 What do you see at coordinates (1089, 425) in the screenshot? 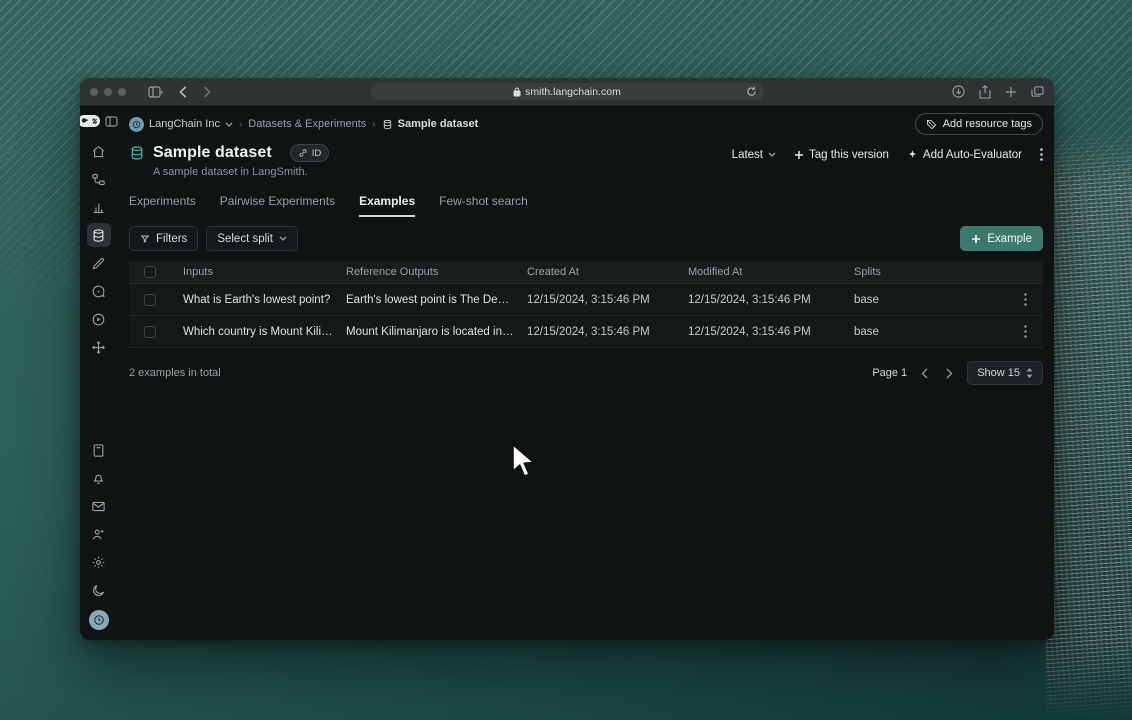
I see `background-pattern-right` at bounding box center [1089, 425].